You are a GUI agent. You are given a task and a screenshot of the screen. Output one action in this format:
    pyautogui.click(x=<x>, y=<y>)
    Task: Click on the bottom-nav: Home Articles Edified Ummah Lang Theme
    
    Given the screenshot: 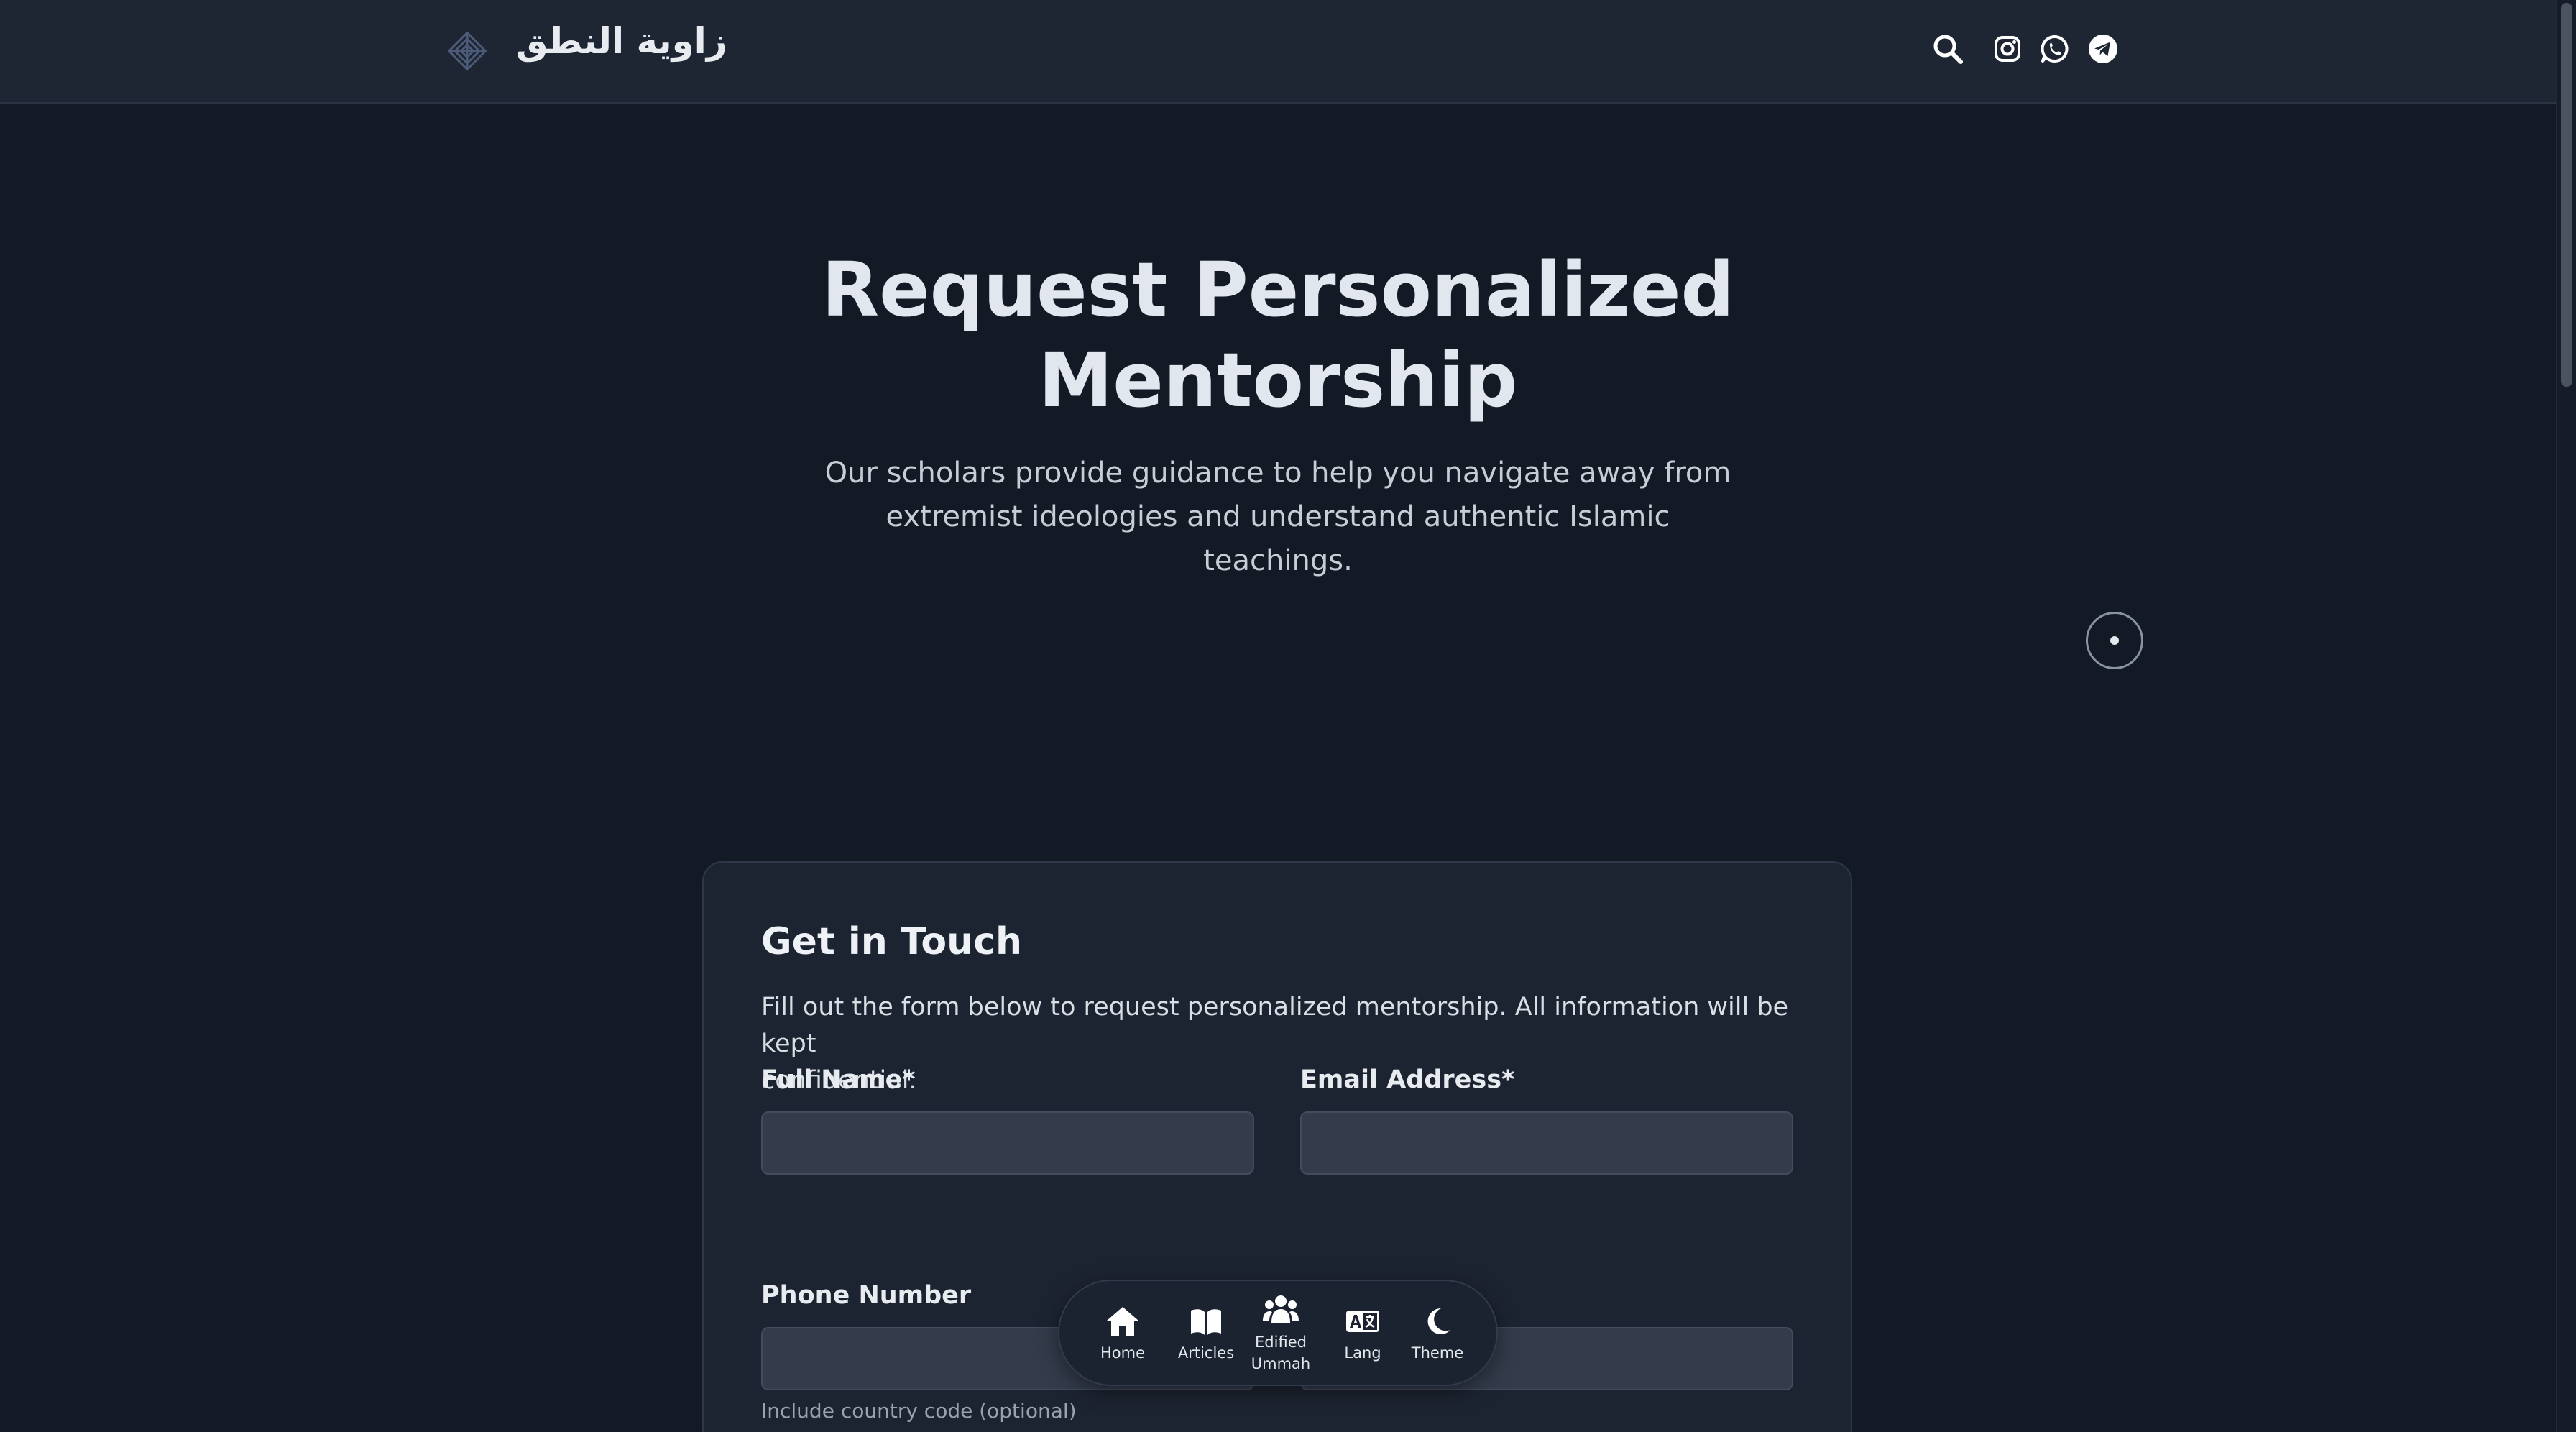 What is the action you would take?
    pyautogui.click(x=1278, y=1333)
    